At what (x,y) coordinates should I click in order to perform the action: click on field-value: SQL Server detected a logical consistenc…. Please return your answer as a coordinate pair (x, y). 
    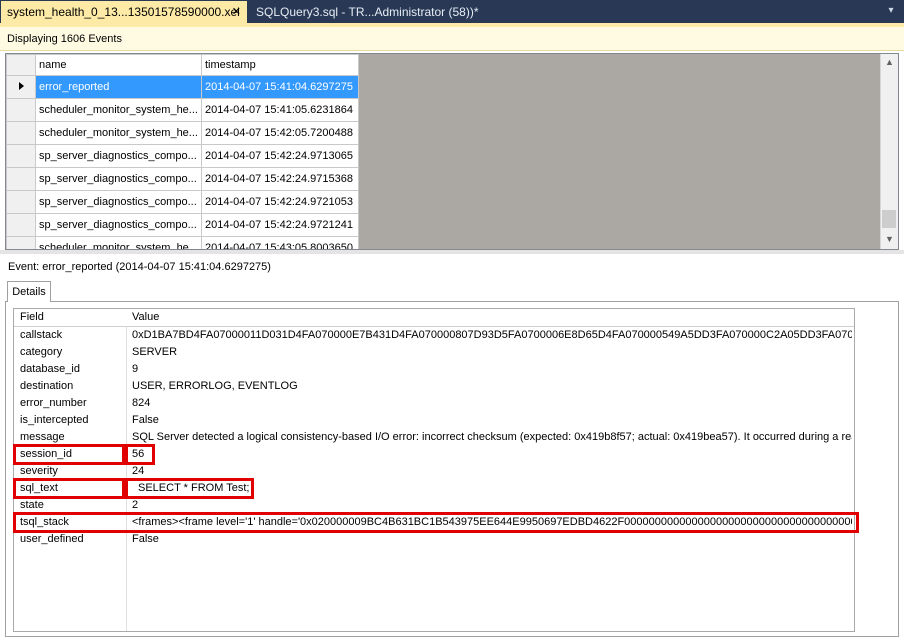
    Looking at the image, I should click on (492, 437).